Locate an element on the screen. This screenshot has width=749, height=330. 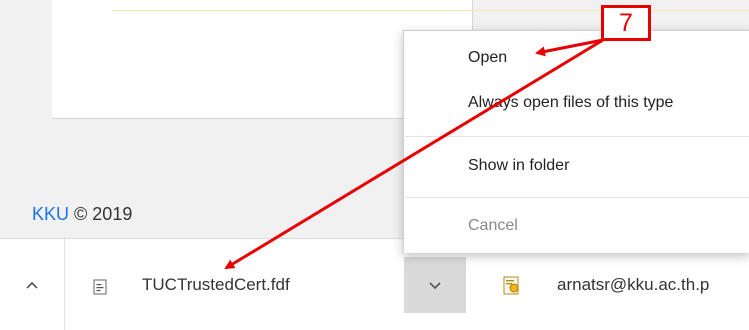
download-menu-button is located at coordinates (435, 285).